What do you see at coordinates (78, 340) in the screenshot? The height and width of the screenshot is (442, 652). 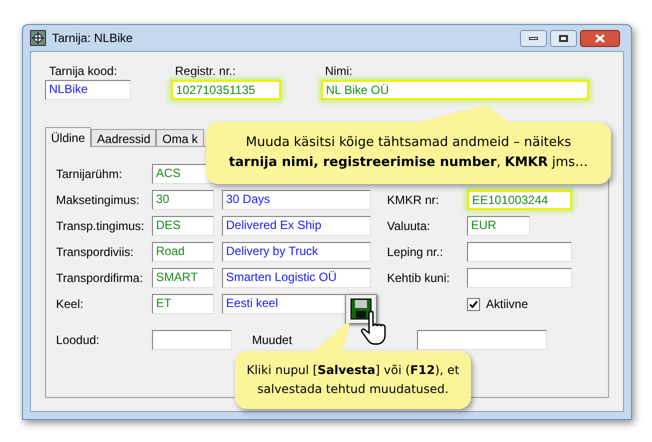 I see `field-label: Loodud:` at bounding box center [78, 340].